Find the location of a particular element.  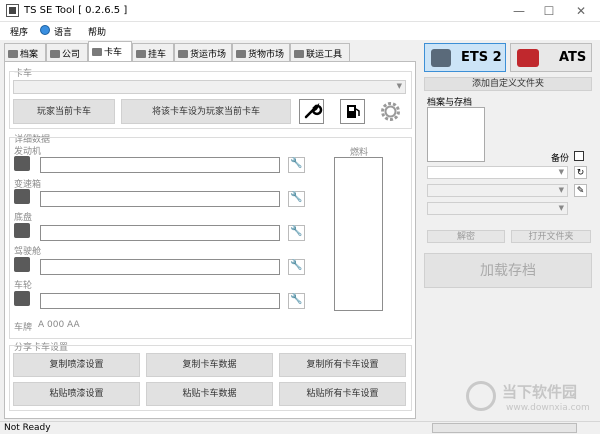

refresh-icon: ↻ is located at coordinates (580, 173).